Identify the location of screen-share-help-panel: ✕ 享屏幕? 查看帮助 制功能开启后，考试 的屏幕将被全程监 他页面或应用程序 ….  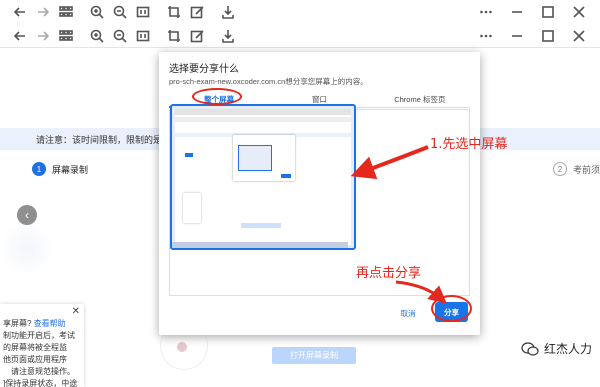
(42, 345).